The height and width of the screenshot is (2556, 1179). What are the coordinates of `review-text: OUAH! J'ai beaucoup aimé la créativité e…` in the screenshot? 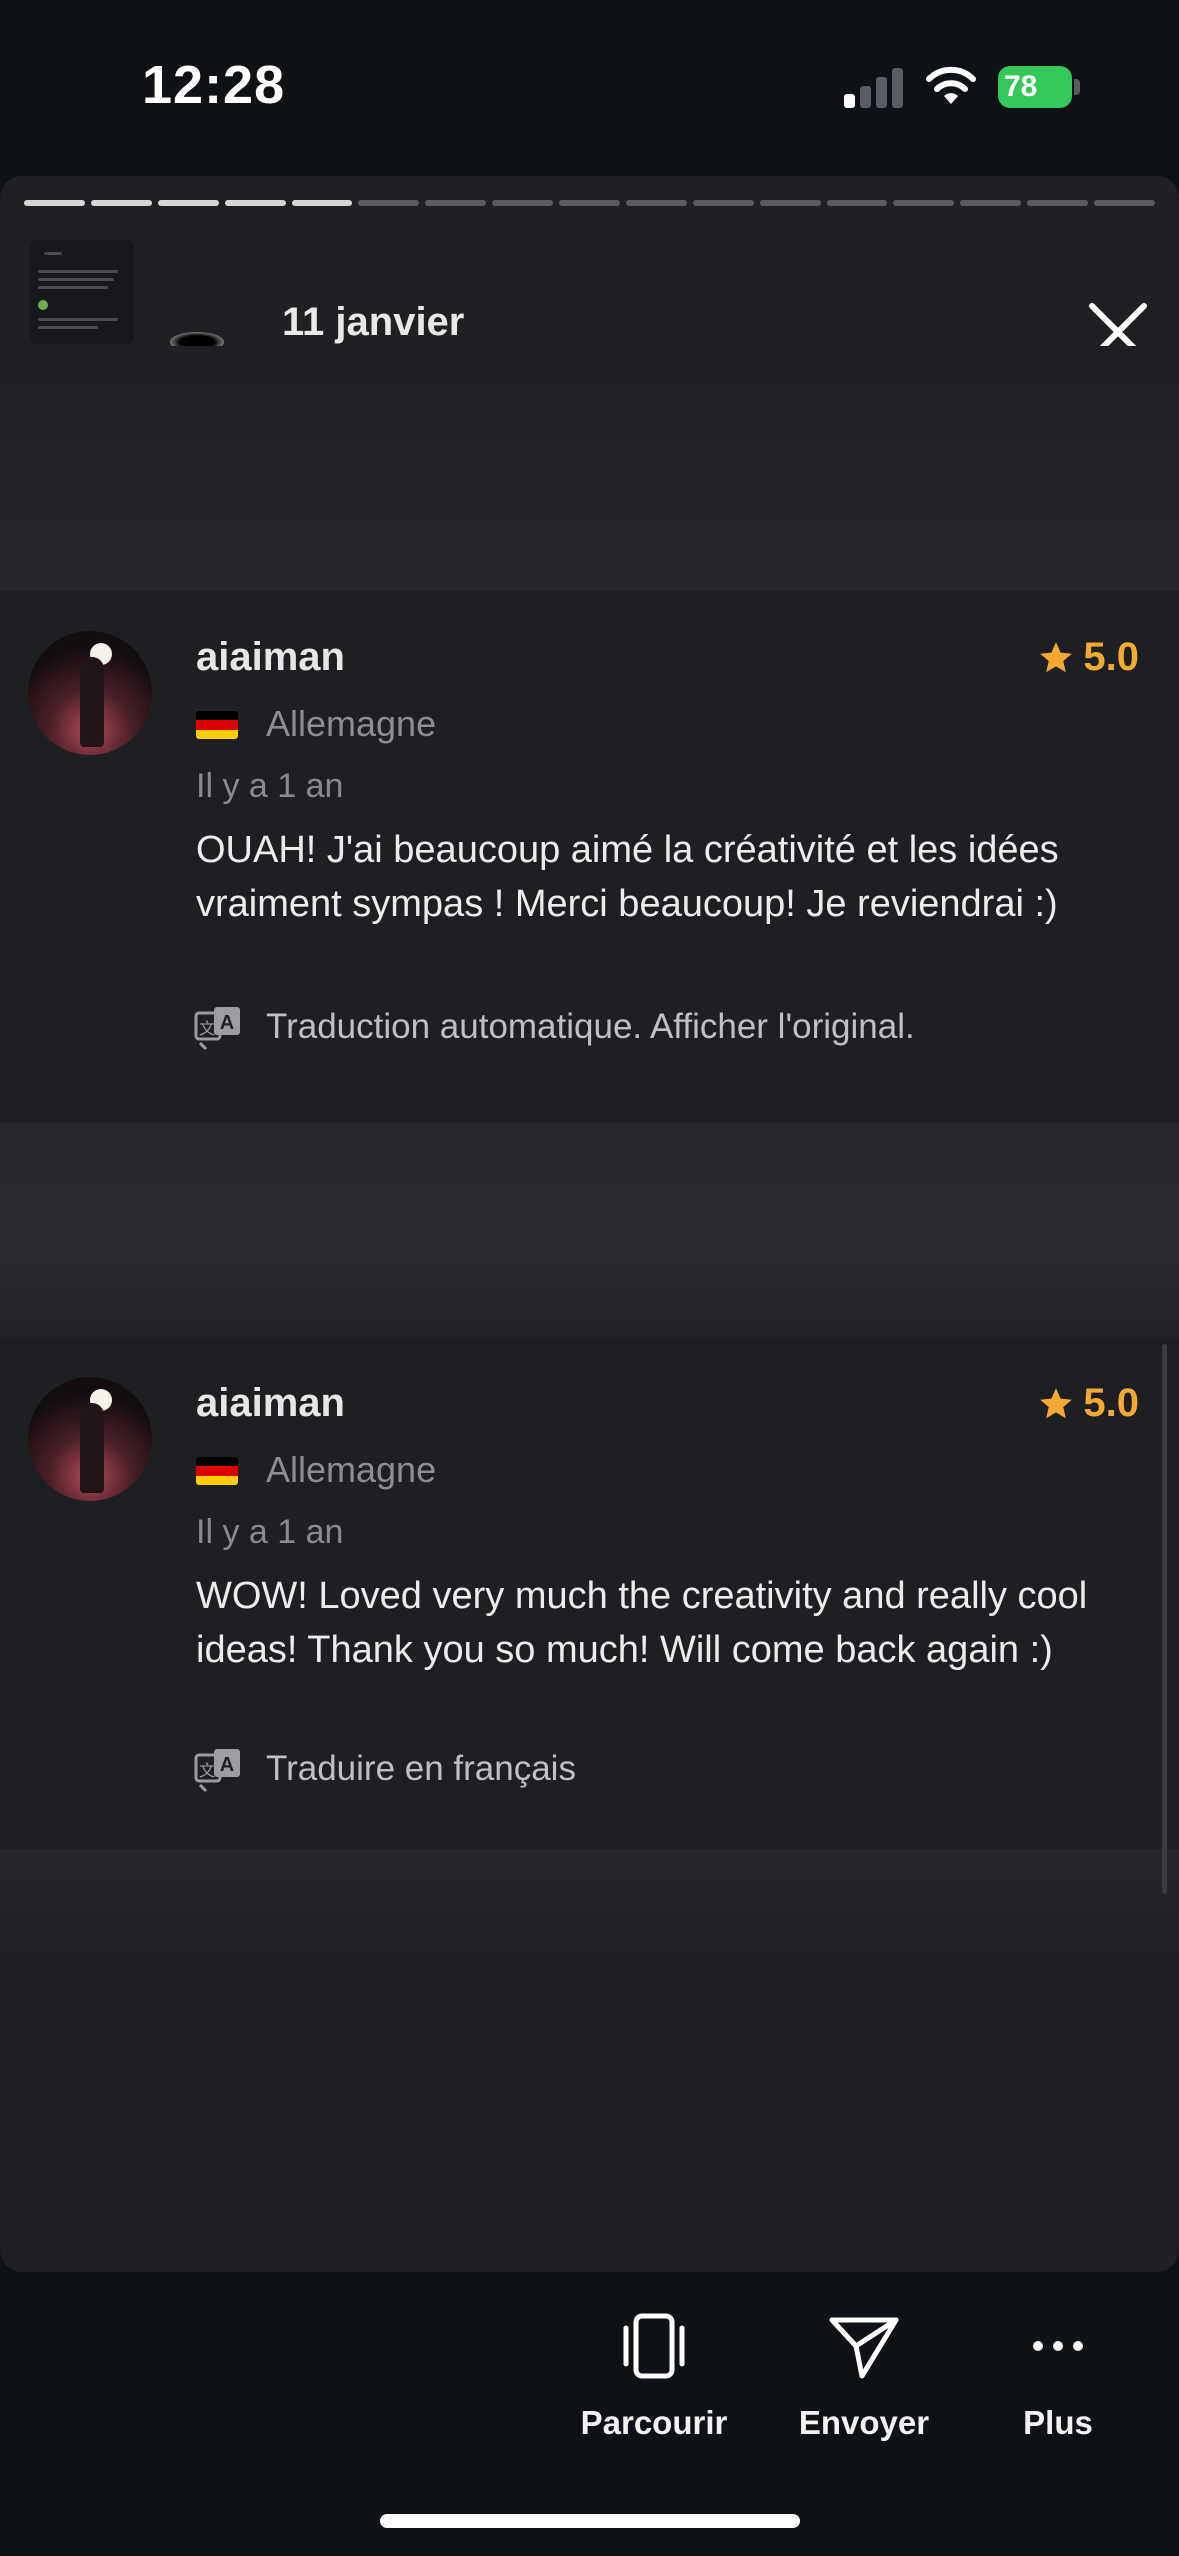 It's located at (627, 877).